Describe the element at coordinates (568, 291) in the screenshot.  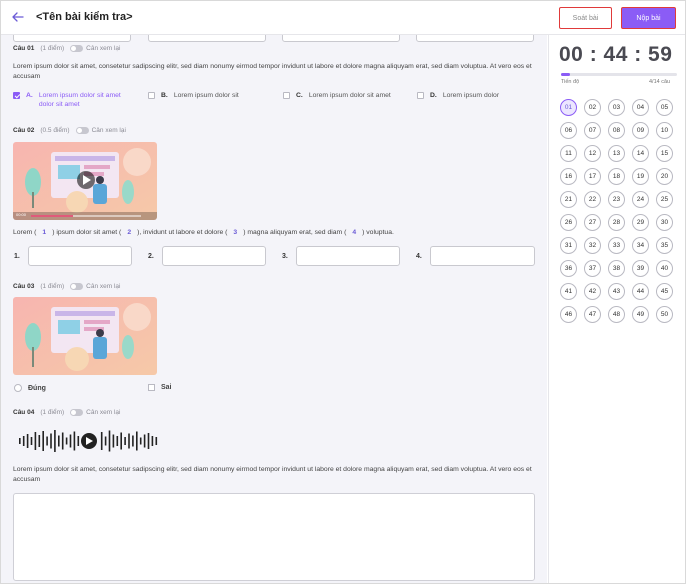
I see `question-nav-button: 41` at that location.